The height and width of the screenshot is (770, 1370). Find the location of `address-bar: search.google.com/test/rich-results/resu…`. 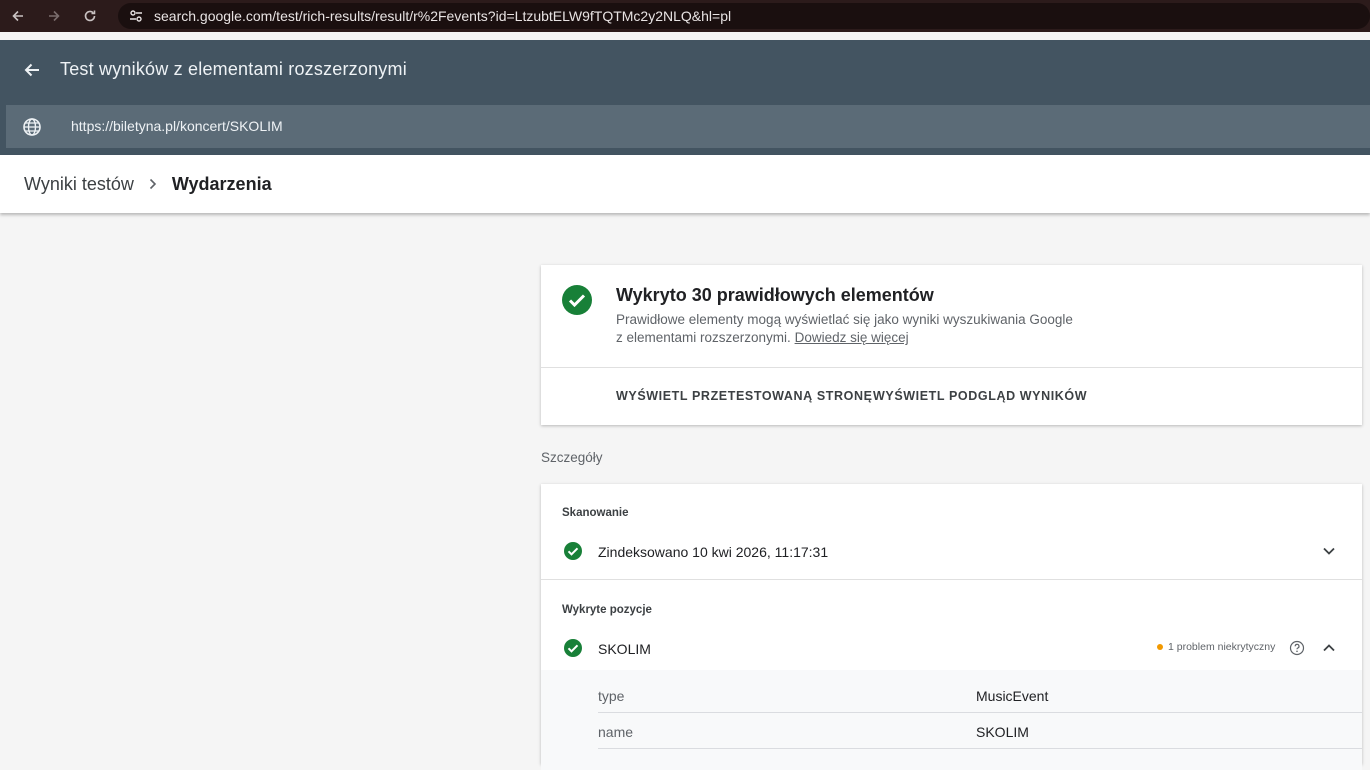

address-bar: search.google.com/test/rich-results/resu… is located at coordinates (744, 16).